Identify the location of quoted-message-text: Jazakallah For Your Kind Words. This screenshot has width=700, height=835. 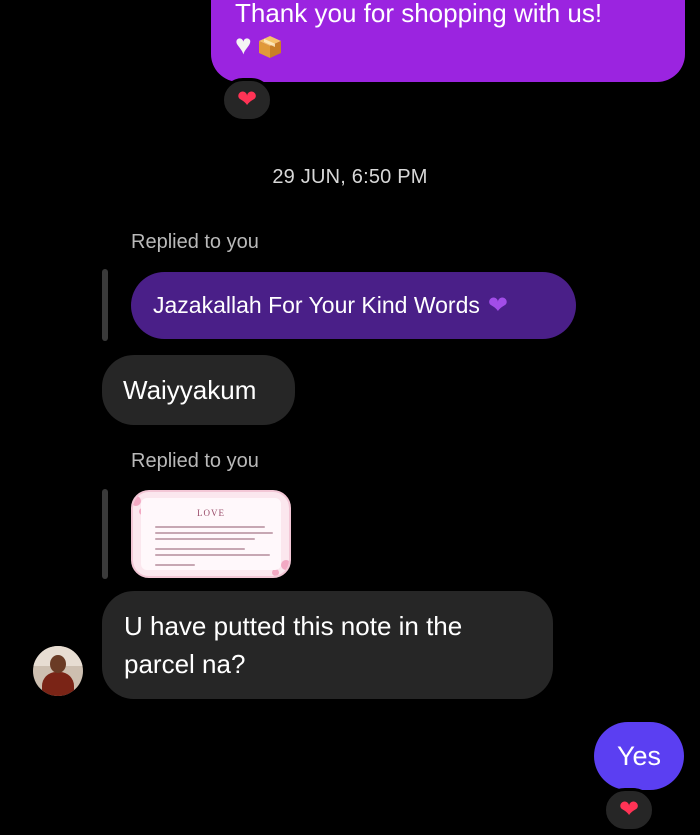
(316, 305).